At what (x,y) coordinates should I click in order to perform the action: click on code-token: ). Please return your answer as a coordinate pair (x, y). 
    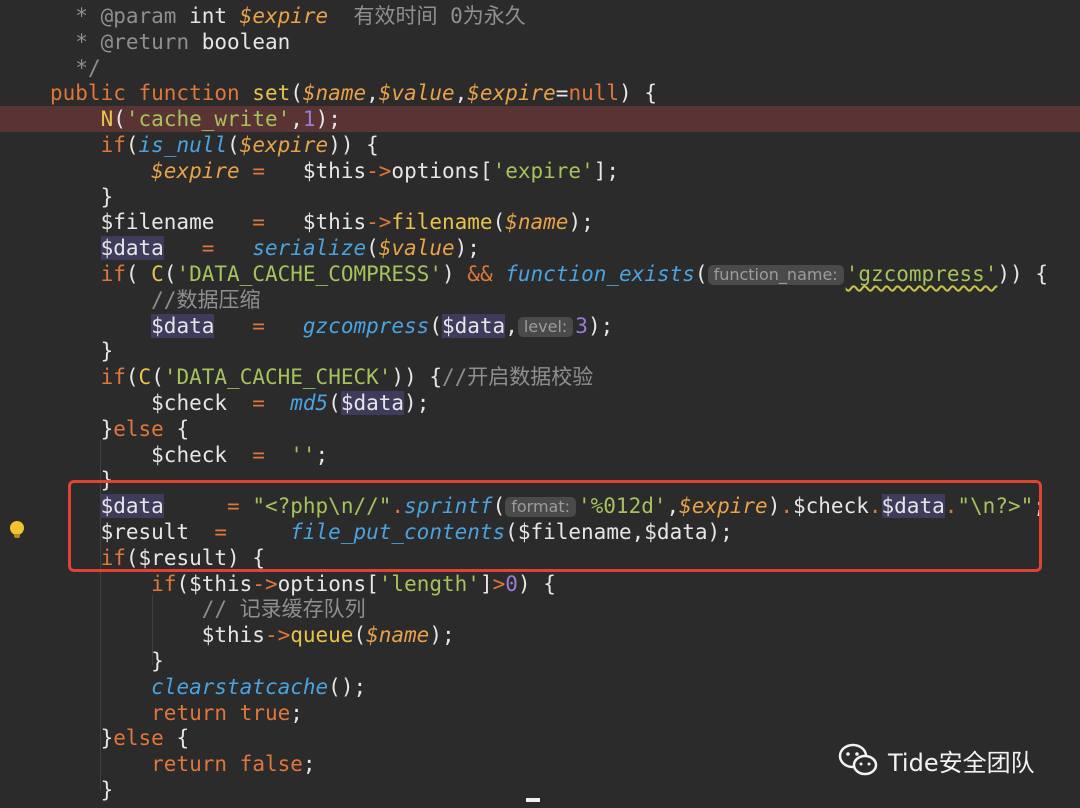
    Looking at the image, I should click on (455, 274).